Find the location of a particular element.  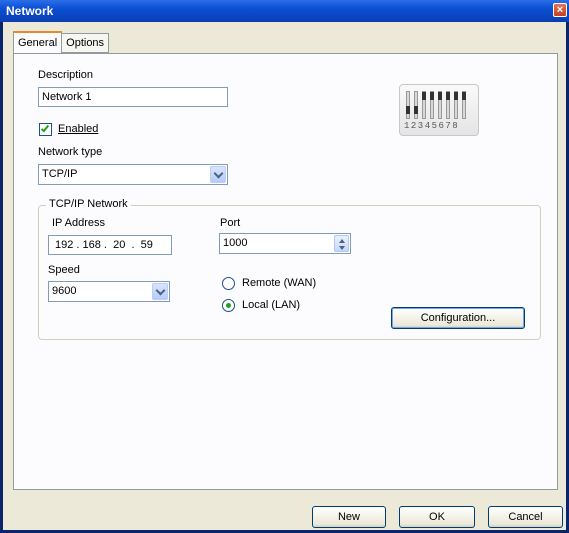

new-button: New is located at coordinates (349, 517).